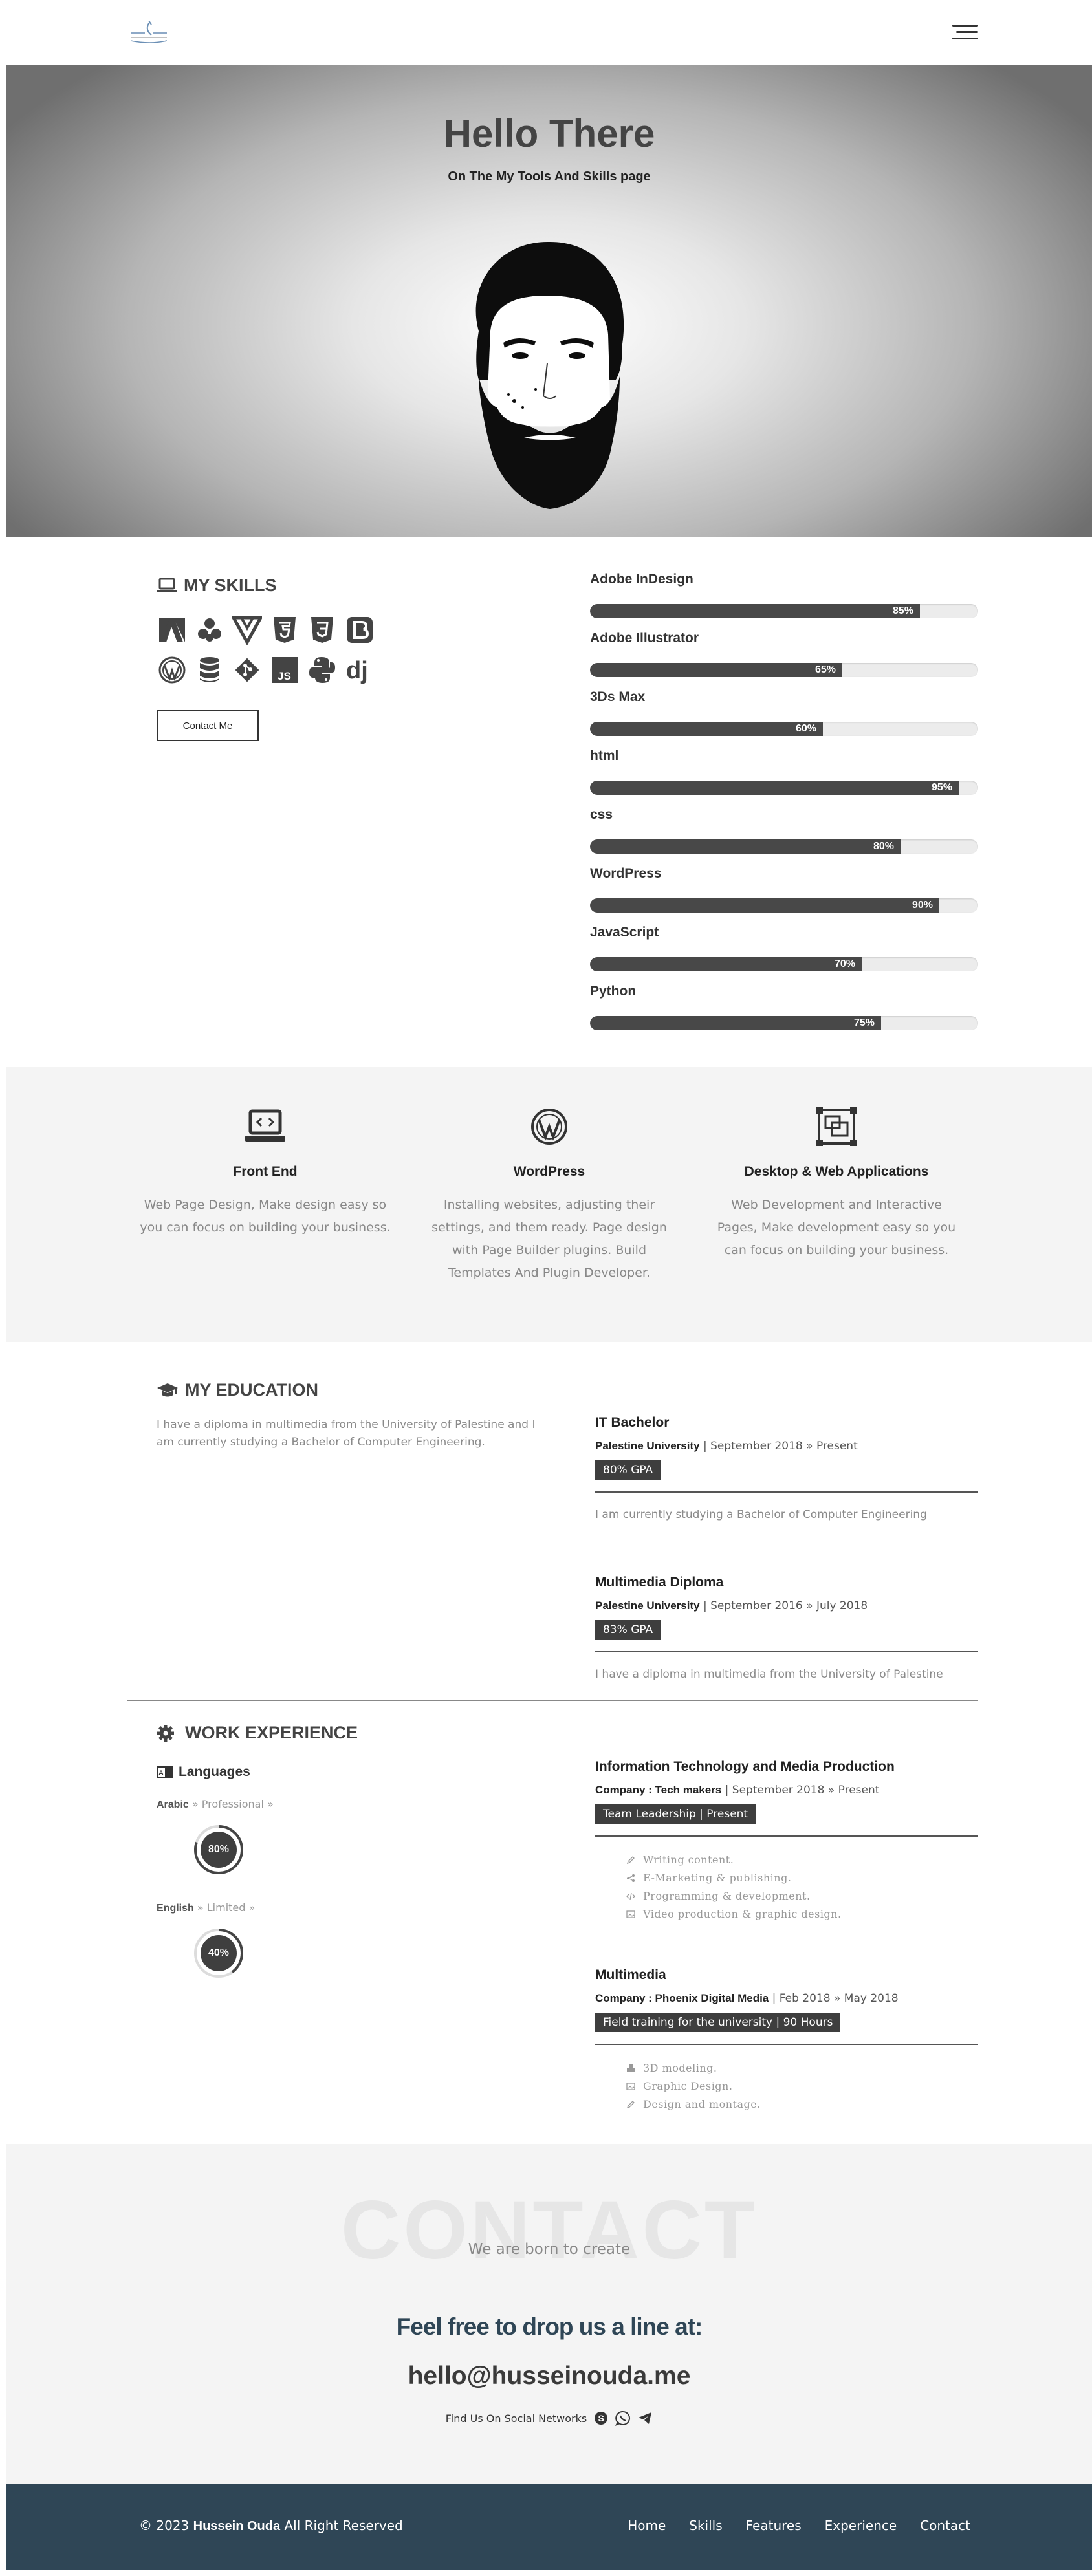 This screenshot has width=1092, height=2576. Describe the element at coordinates (322, 670) in the screenshot. I see `python-icon` at that location.